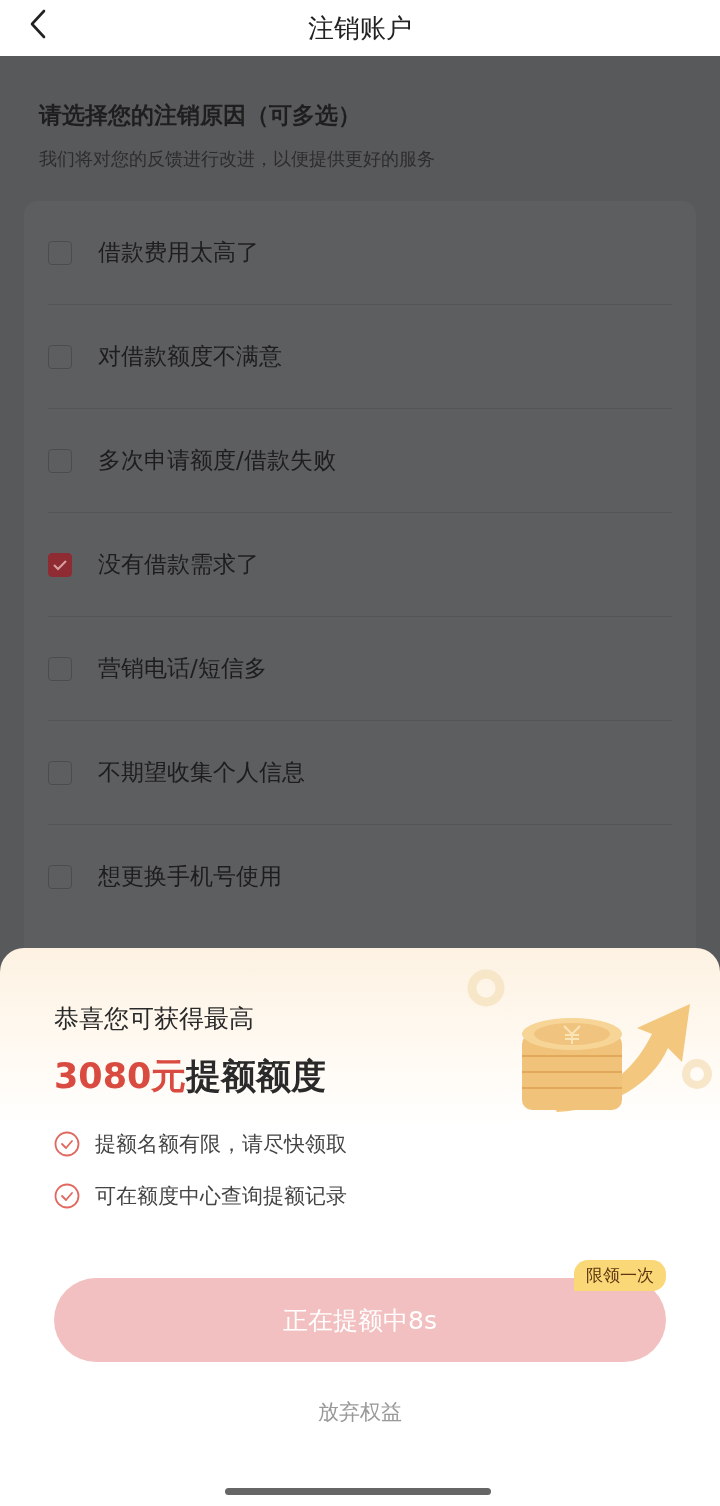 The height and width of the screenshot is (1506, 720). What do you see at coordinates (199, 115) in the screenshot?
I see `section-heading: 请选择您的注销原因（可多选）` at bounding box center [199, 115].